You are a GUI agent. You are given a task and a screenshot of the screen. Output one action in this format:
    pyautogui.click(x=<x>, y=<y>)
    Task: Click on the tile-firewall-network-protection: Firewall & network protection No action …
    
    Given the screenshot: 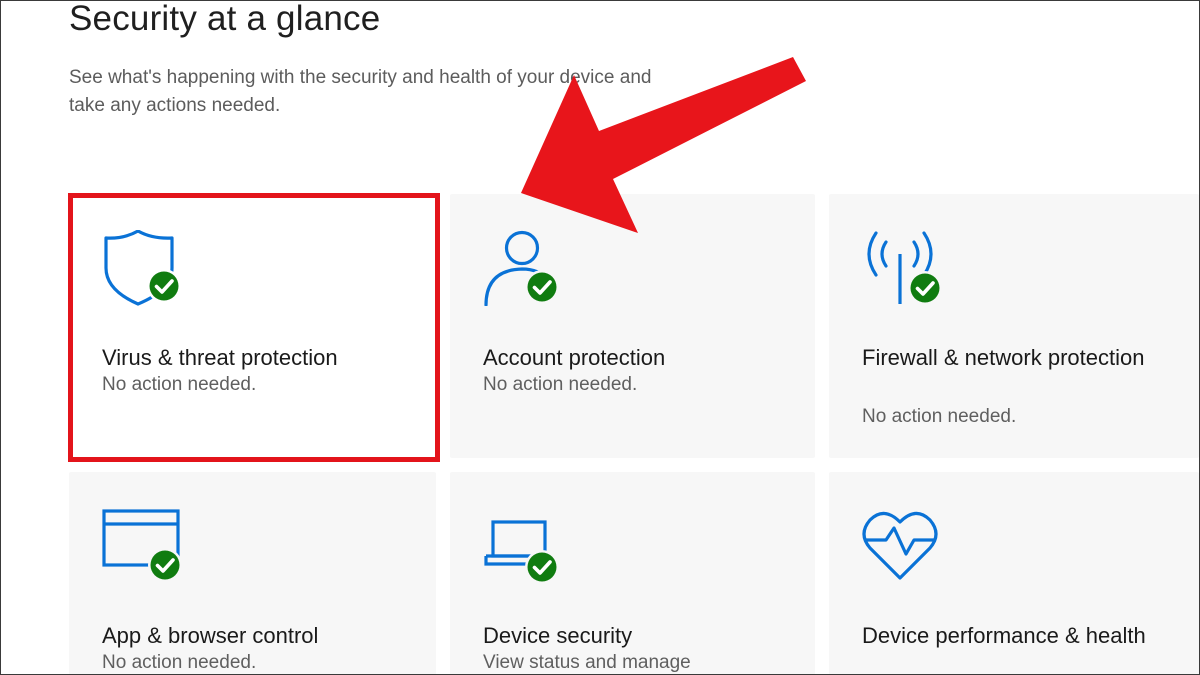 What is the action you would take?
    pyautogui.click(x=1014, y=326)
    